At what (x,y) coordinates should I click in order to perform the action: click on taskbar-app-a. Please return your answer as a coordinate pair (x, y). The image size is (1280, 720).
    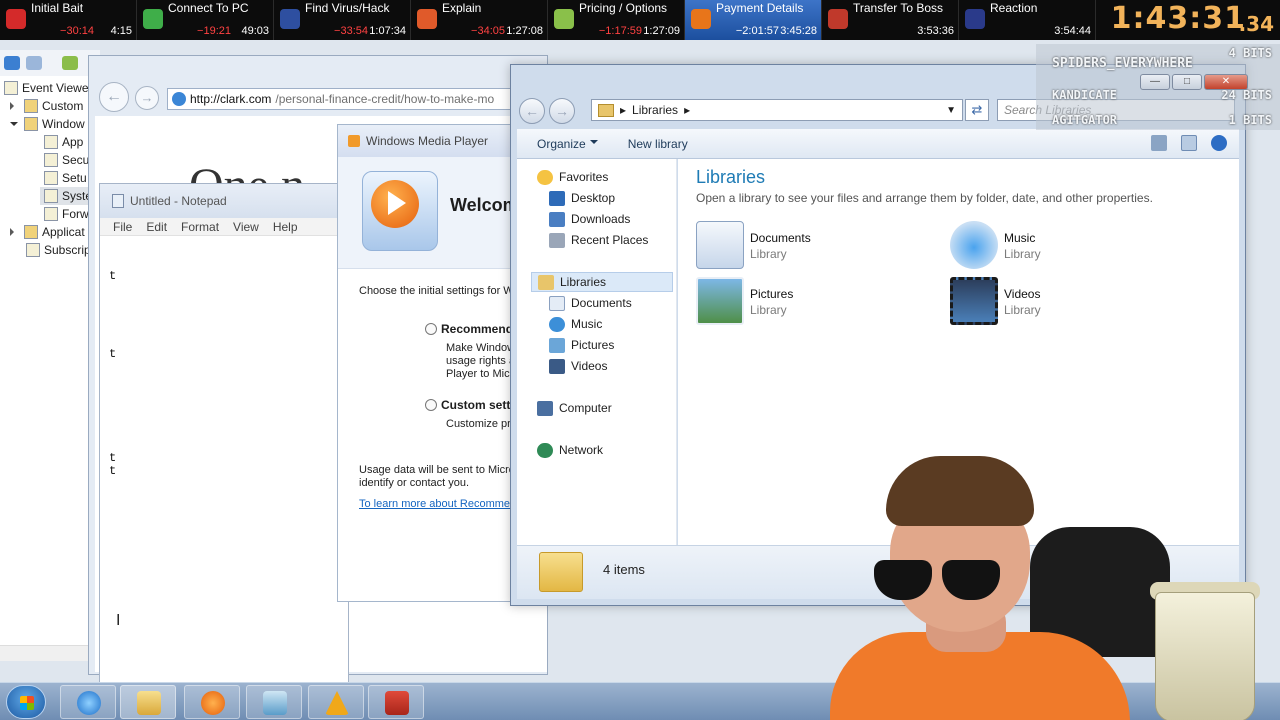
    Looking at the image, I should click on (336, 702).